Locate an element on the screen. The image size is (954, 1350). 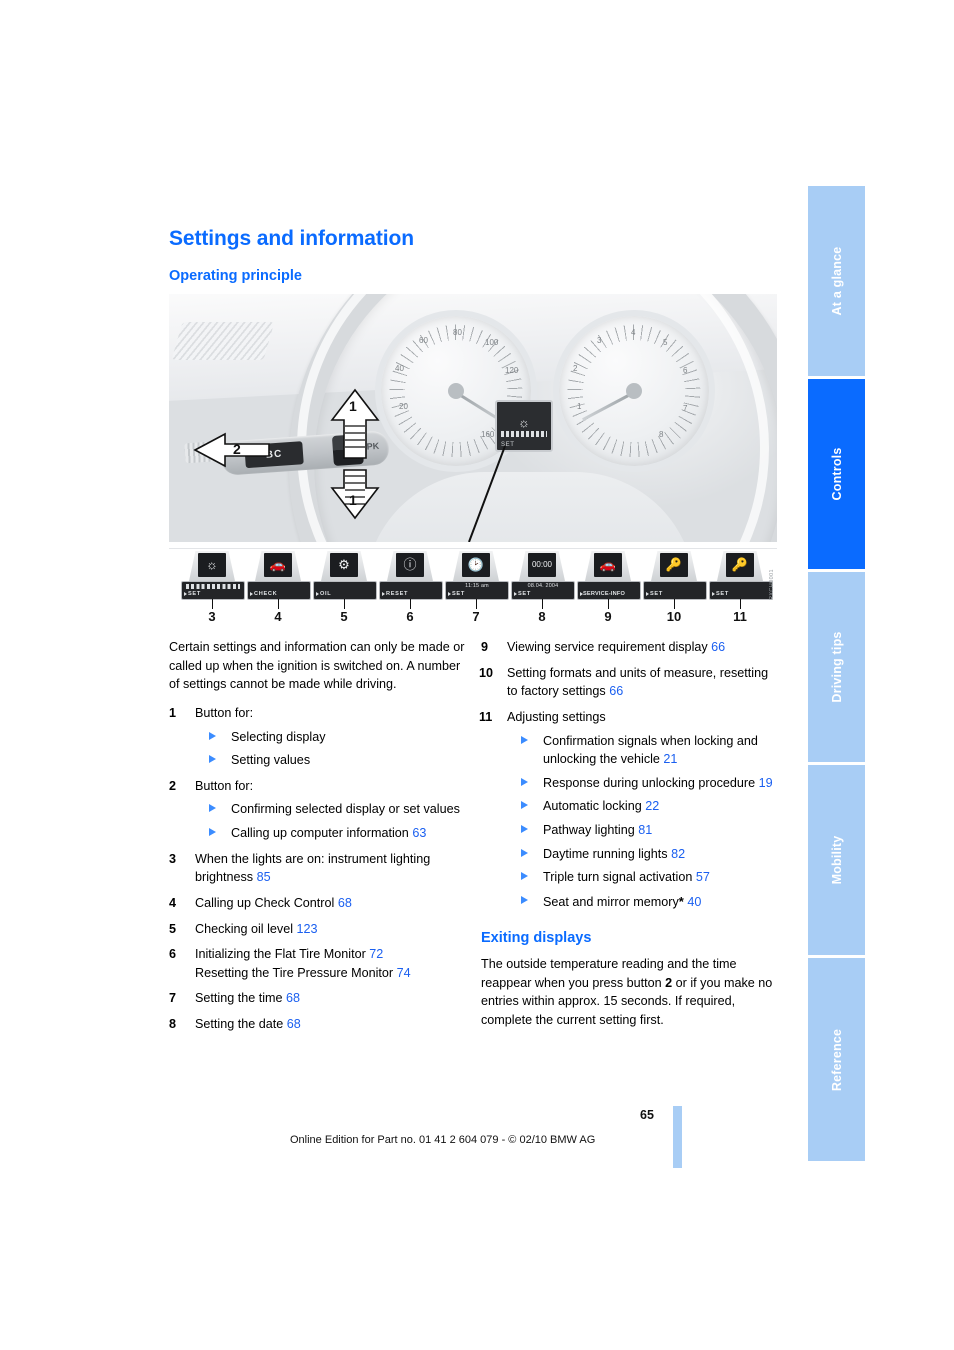
sub-item: Pathway lighting 81 is located at coordinates (651, 830).